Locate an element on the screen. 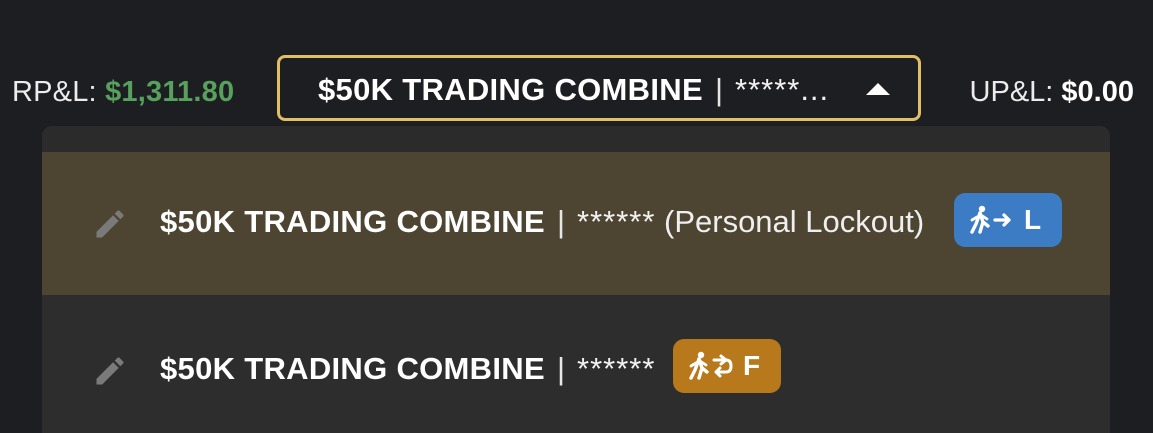  realized-pnl-value: $1,311.80 is located at coordinates (170, 92).